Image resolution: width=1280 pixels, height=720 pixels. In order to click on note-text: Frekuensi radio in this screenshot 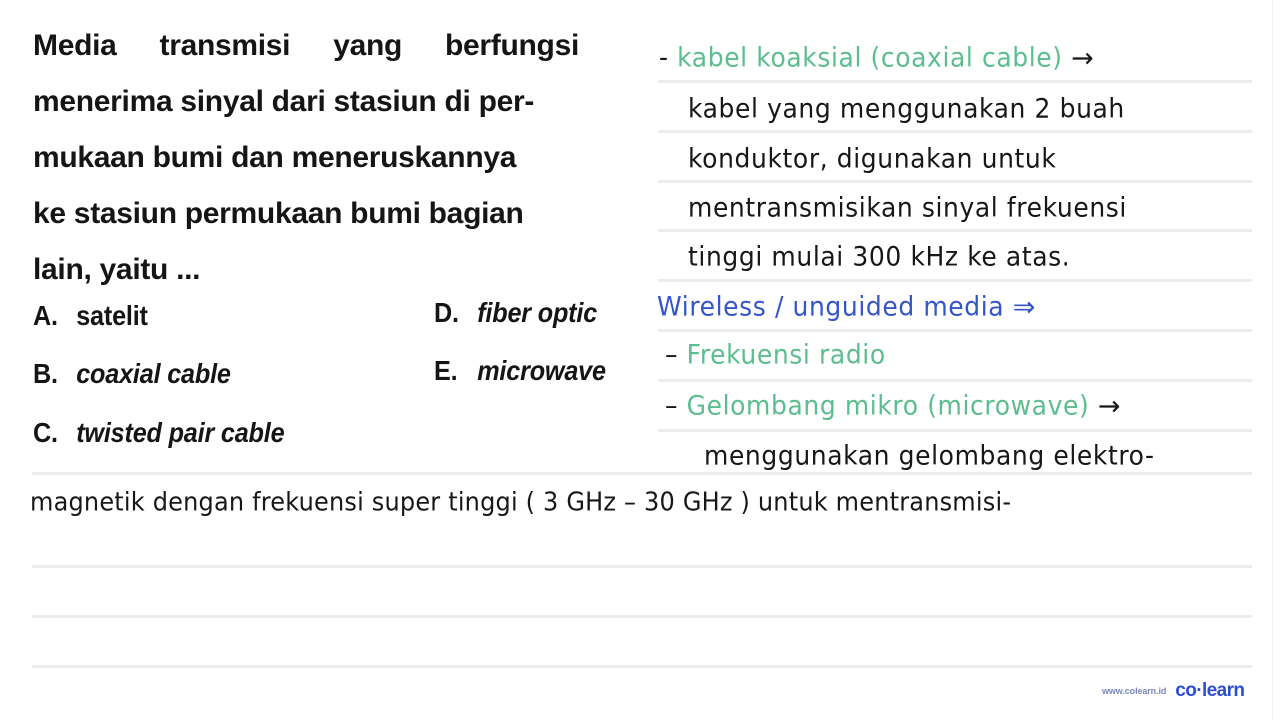, I will do `click(786, 354)`.